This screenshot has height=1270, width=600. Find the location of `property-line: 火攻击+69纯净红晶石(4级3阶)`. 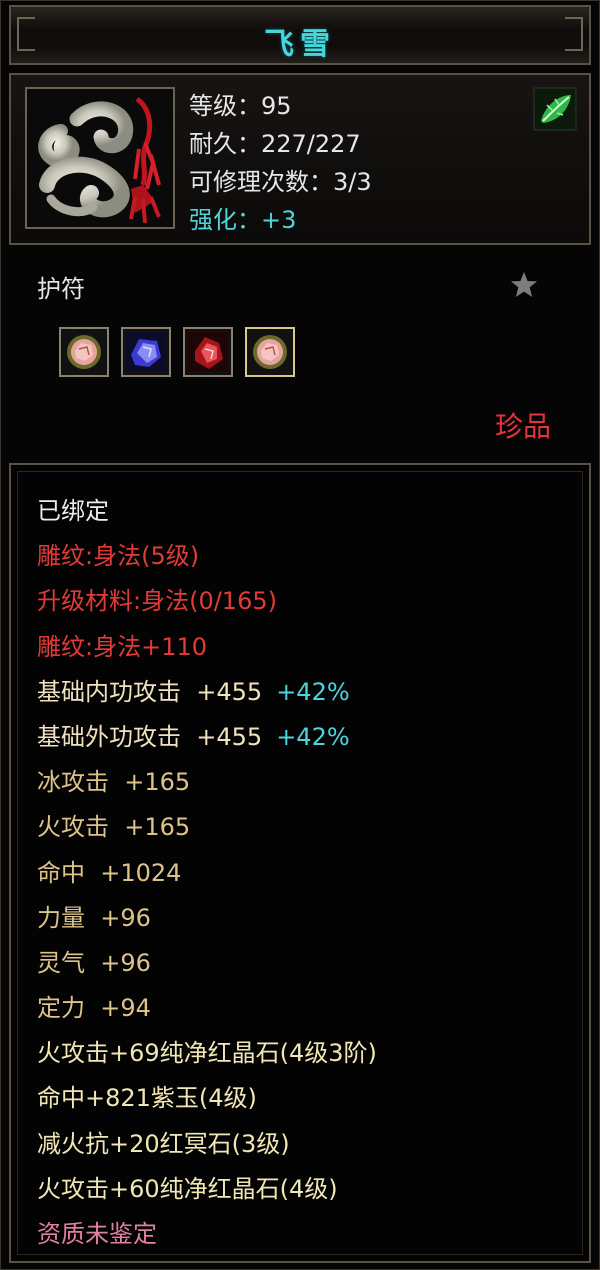

property-line: 火攻击+69纯净红晶石(4级3阶) is located at coordinates (207, 1053).